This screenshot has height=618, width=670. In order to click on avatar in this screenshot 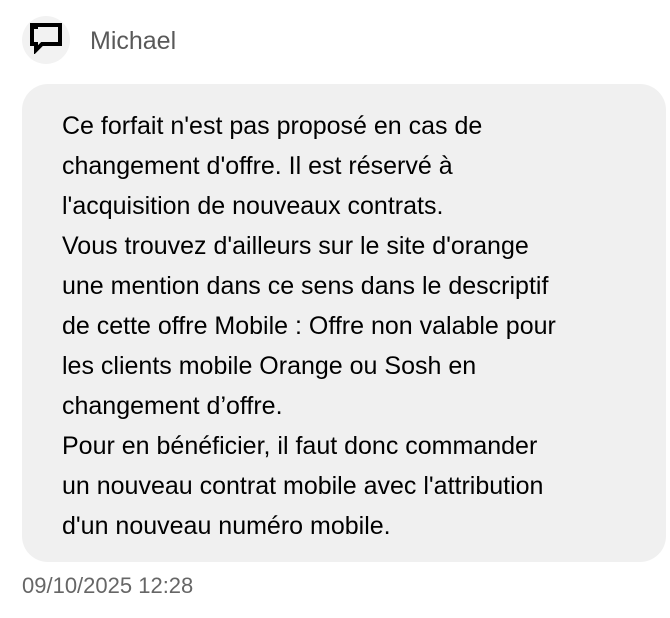, I will do `click(46, 40)`.